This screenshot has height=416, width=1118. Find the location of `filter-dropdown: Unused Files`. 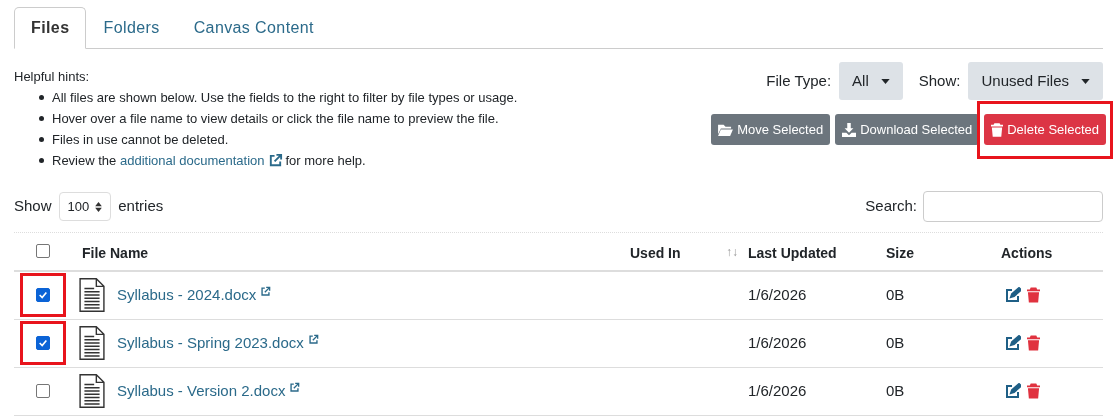

filter-dropdown: Unused Files is located at coordinates (1035, 81).